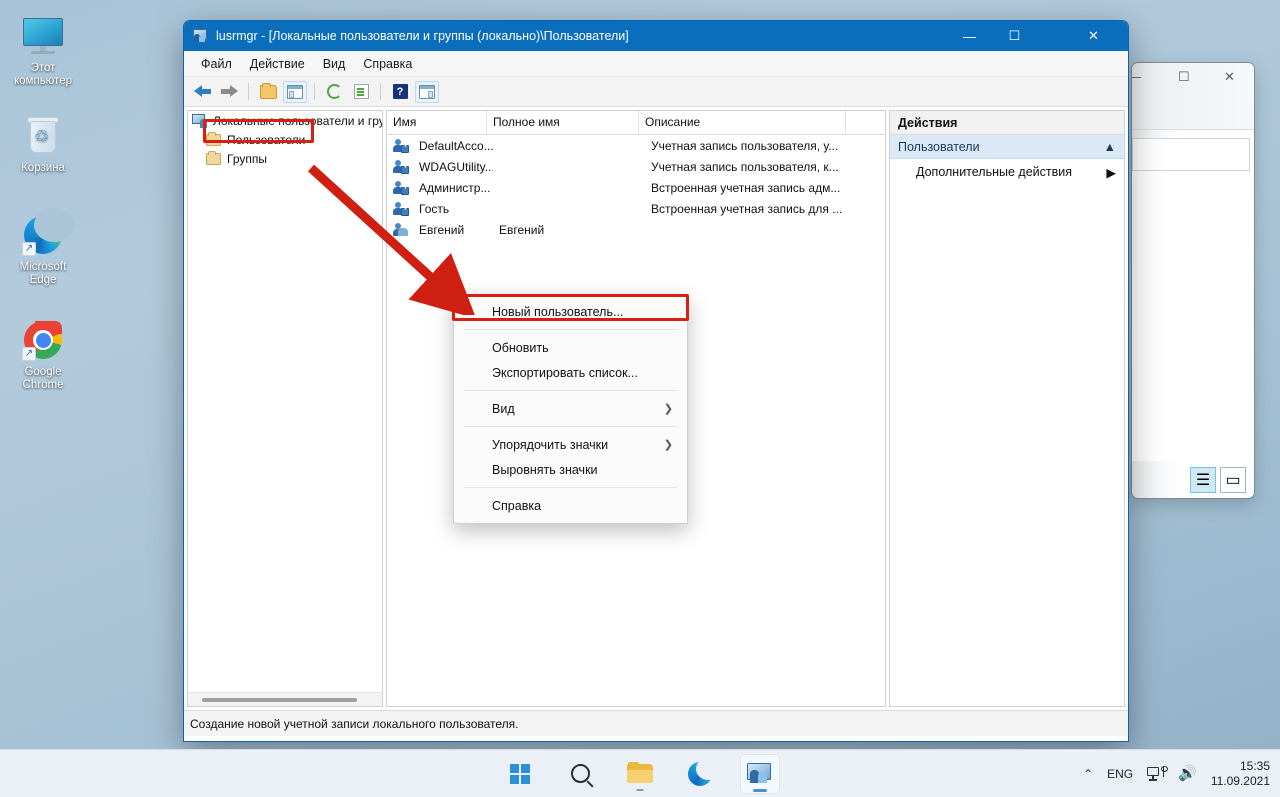 Image resolution: width=1280 pixels, height=797 pixels. Describe the element at coordinates (334, 64) in the screenshot. I see `menu-item-view: Вид` at that location.